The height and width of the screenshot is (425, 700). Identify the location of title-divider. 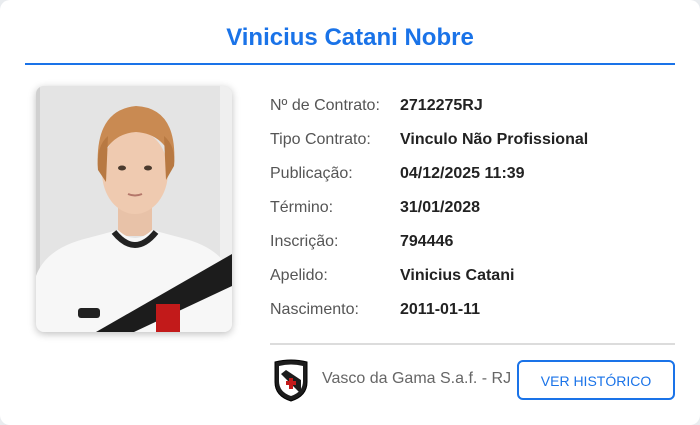
(350, 64).